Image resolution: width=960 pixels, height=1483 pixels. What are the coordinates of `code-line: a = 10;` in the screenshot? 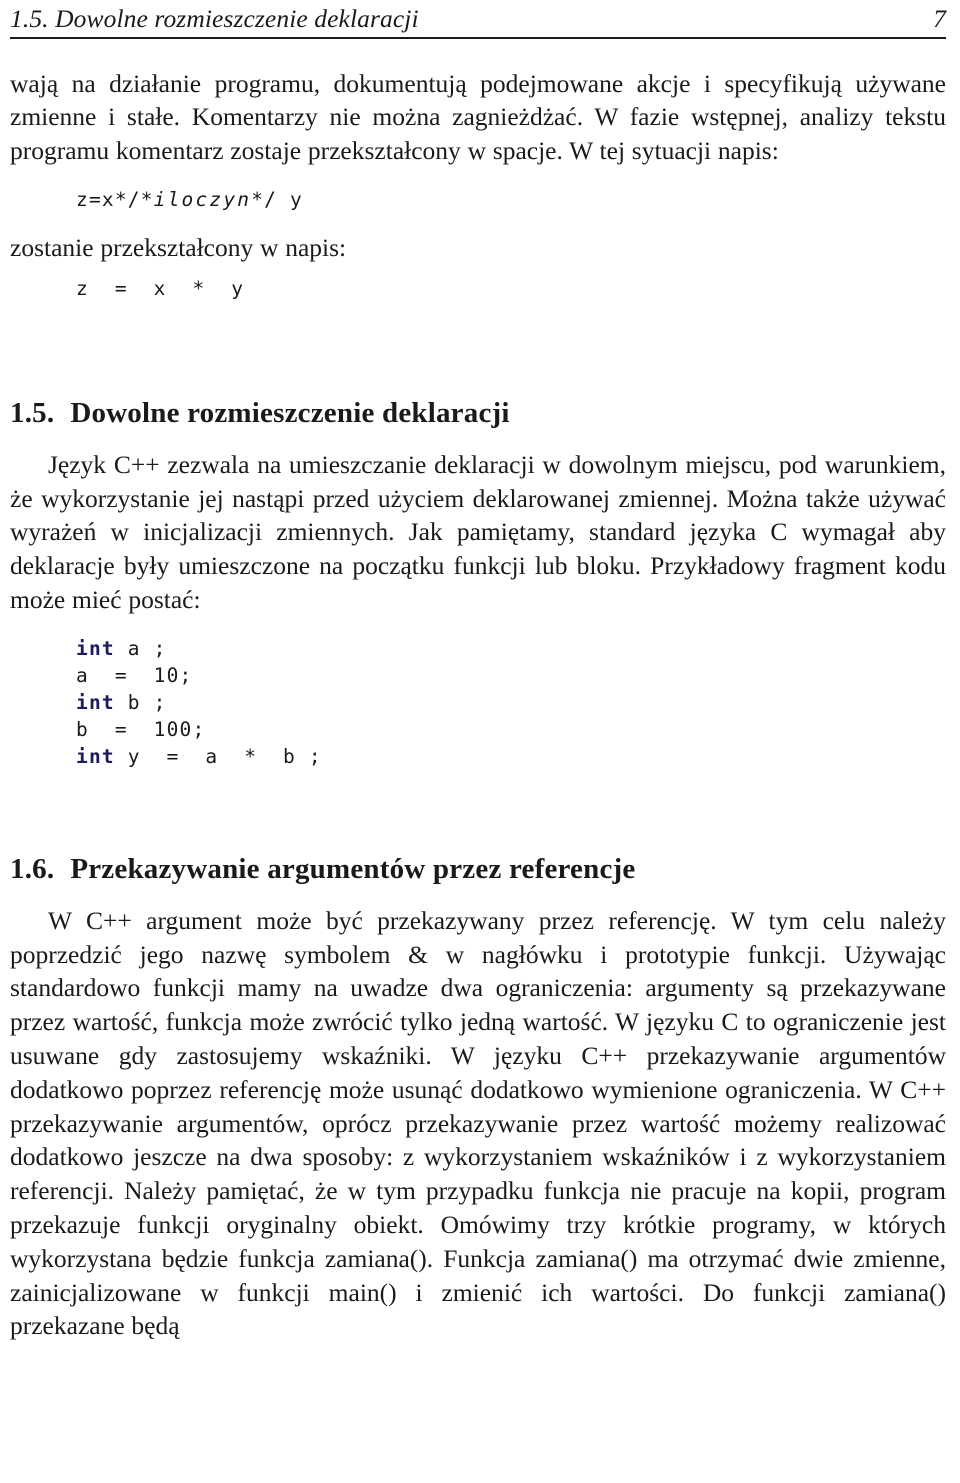 It's located at (511, 675).